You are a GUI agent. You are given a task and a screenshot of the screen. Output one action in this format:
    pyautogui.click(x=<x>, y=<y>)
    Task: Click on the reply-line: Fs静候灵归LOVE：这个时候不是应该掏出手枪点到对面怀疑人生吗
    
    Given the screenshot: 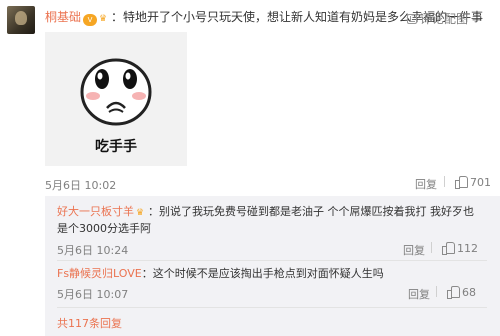 What is the action you would take?
    pyautogui.click(x=269, y=273)
    